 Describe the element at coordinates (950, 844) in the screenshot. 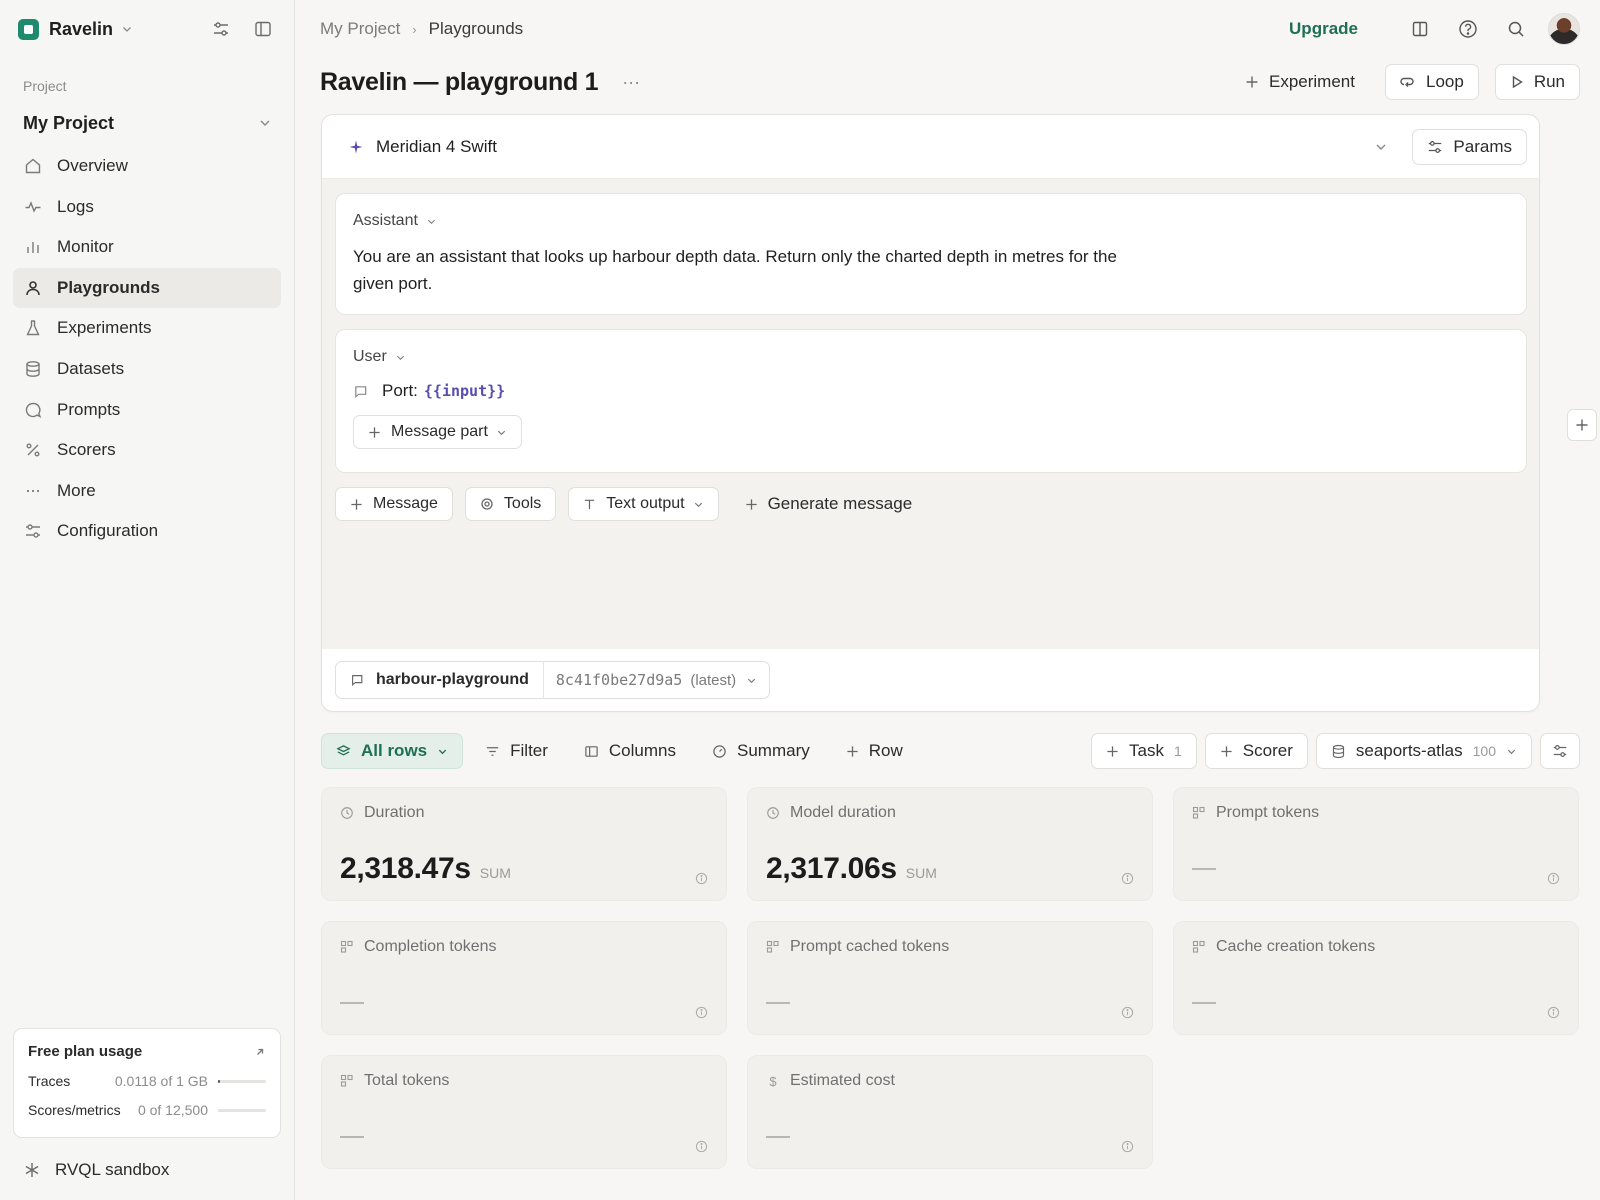

I see `metric-card-model-duration: Model duration 2,317.06s SUM` at that location.